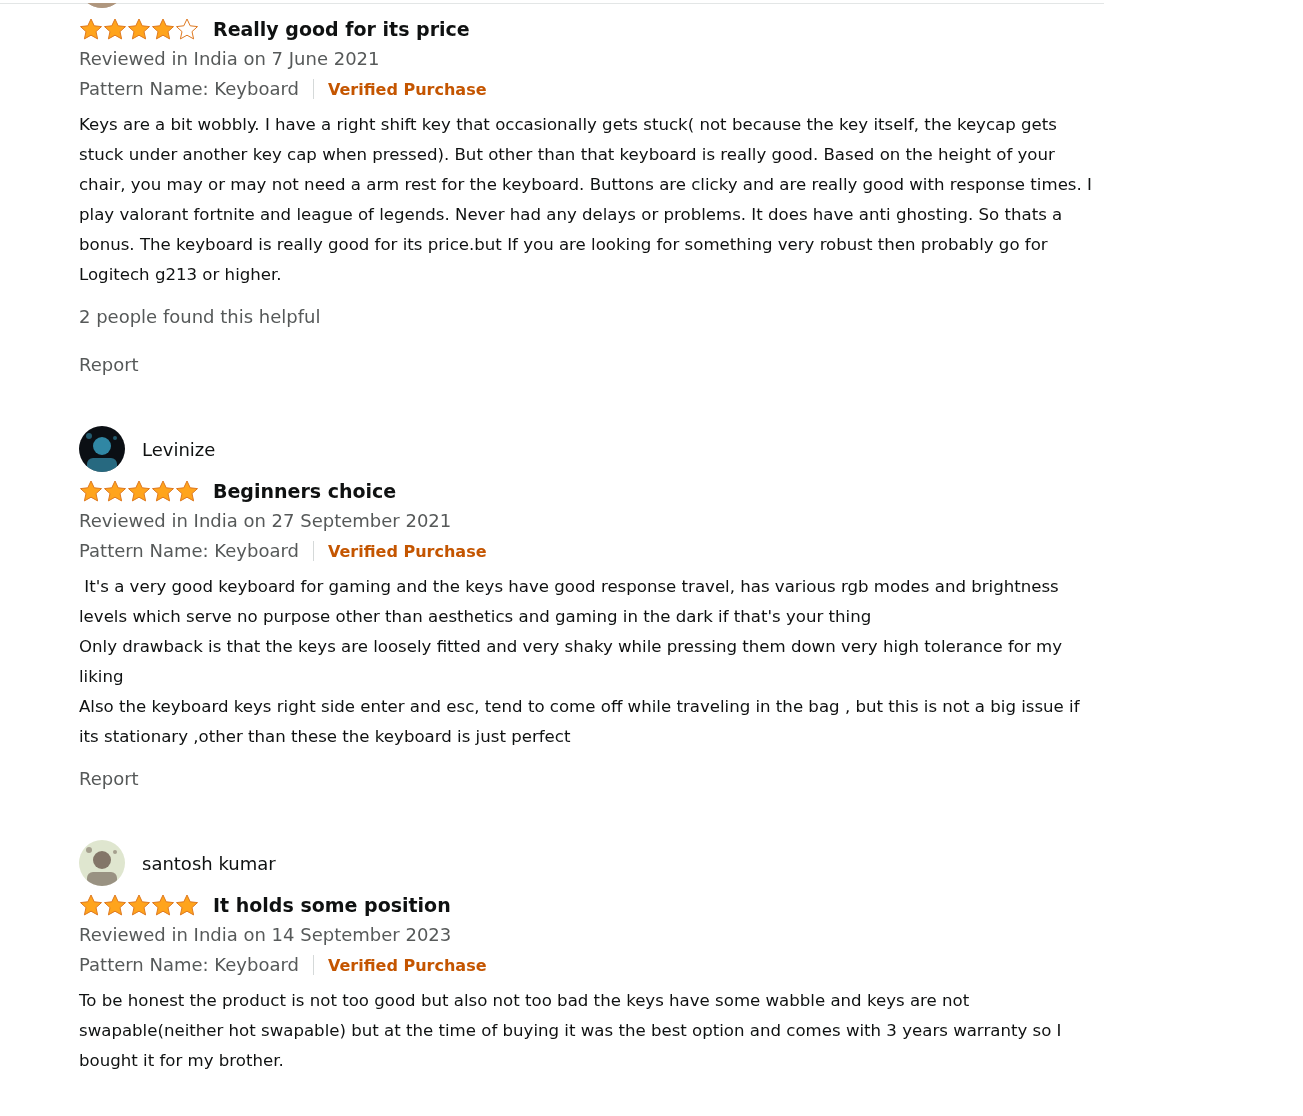 The height and width of the screenshot is (1116, 1303). Describe the element at coordinates (586, 200) in the screenshot. I see `review-text: Keys are a bit wobbly. I have a right shift key that occasionally gets stuck( not because the key itself, the keycap gets stuck under another key cap when pressed). But other than that keyboard is really good. Based on the height of your chair, you may or may not need a arm rest for the keyboard. Buttons are clicky and are really good with response times. I play valorant fortnite and league of legends. Never had any delays or problems. It does have anti ghosting. So thats a bonus. The keyboard is really good for its price.but If you are looking for something very robust then probably go for Logitech g213 or higher.` at that location.